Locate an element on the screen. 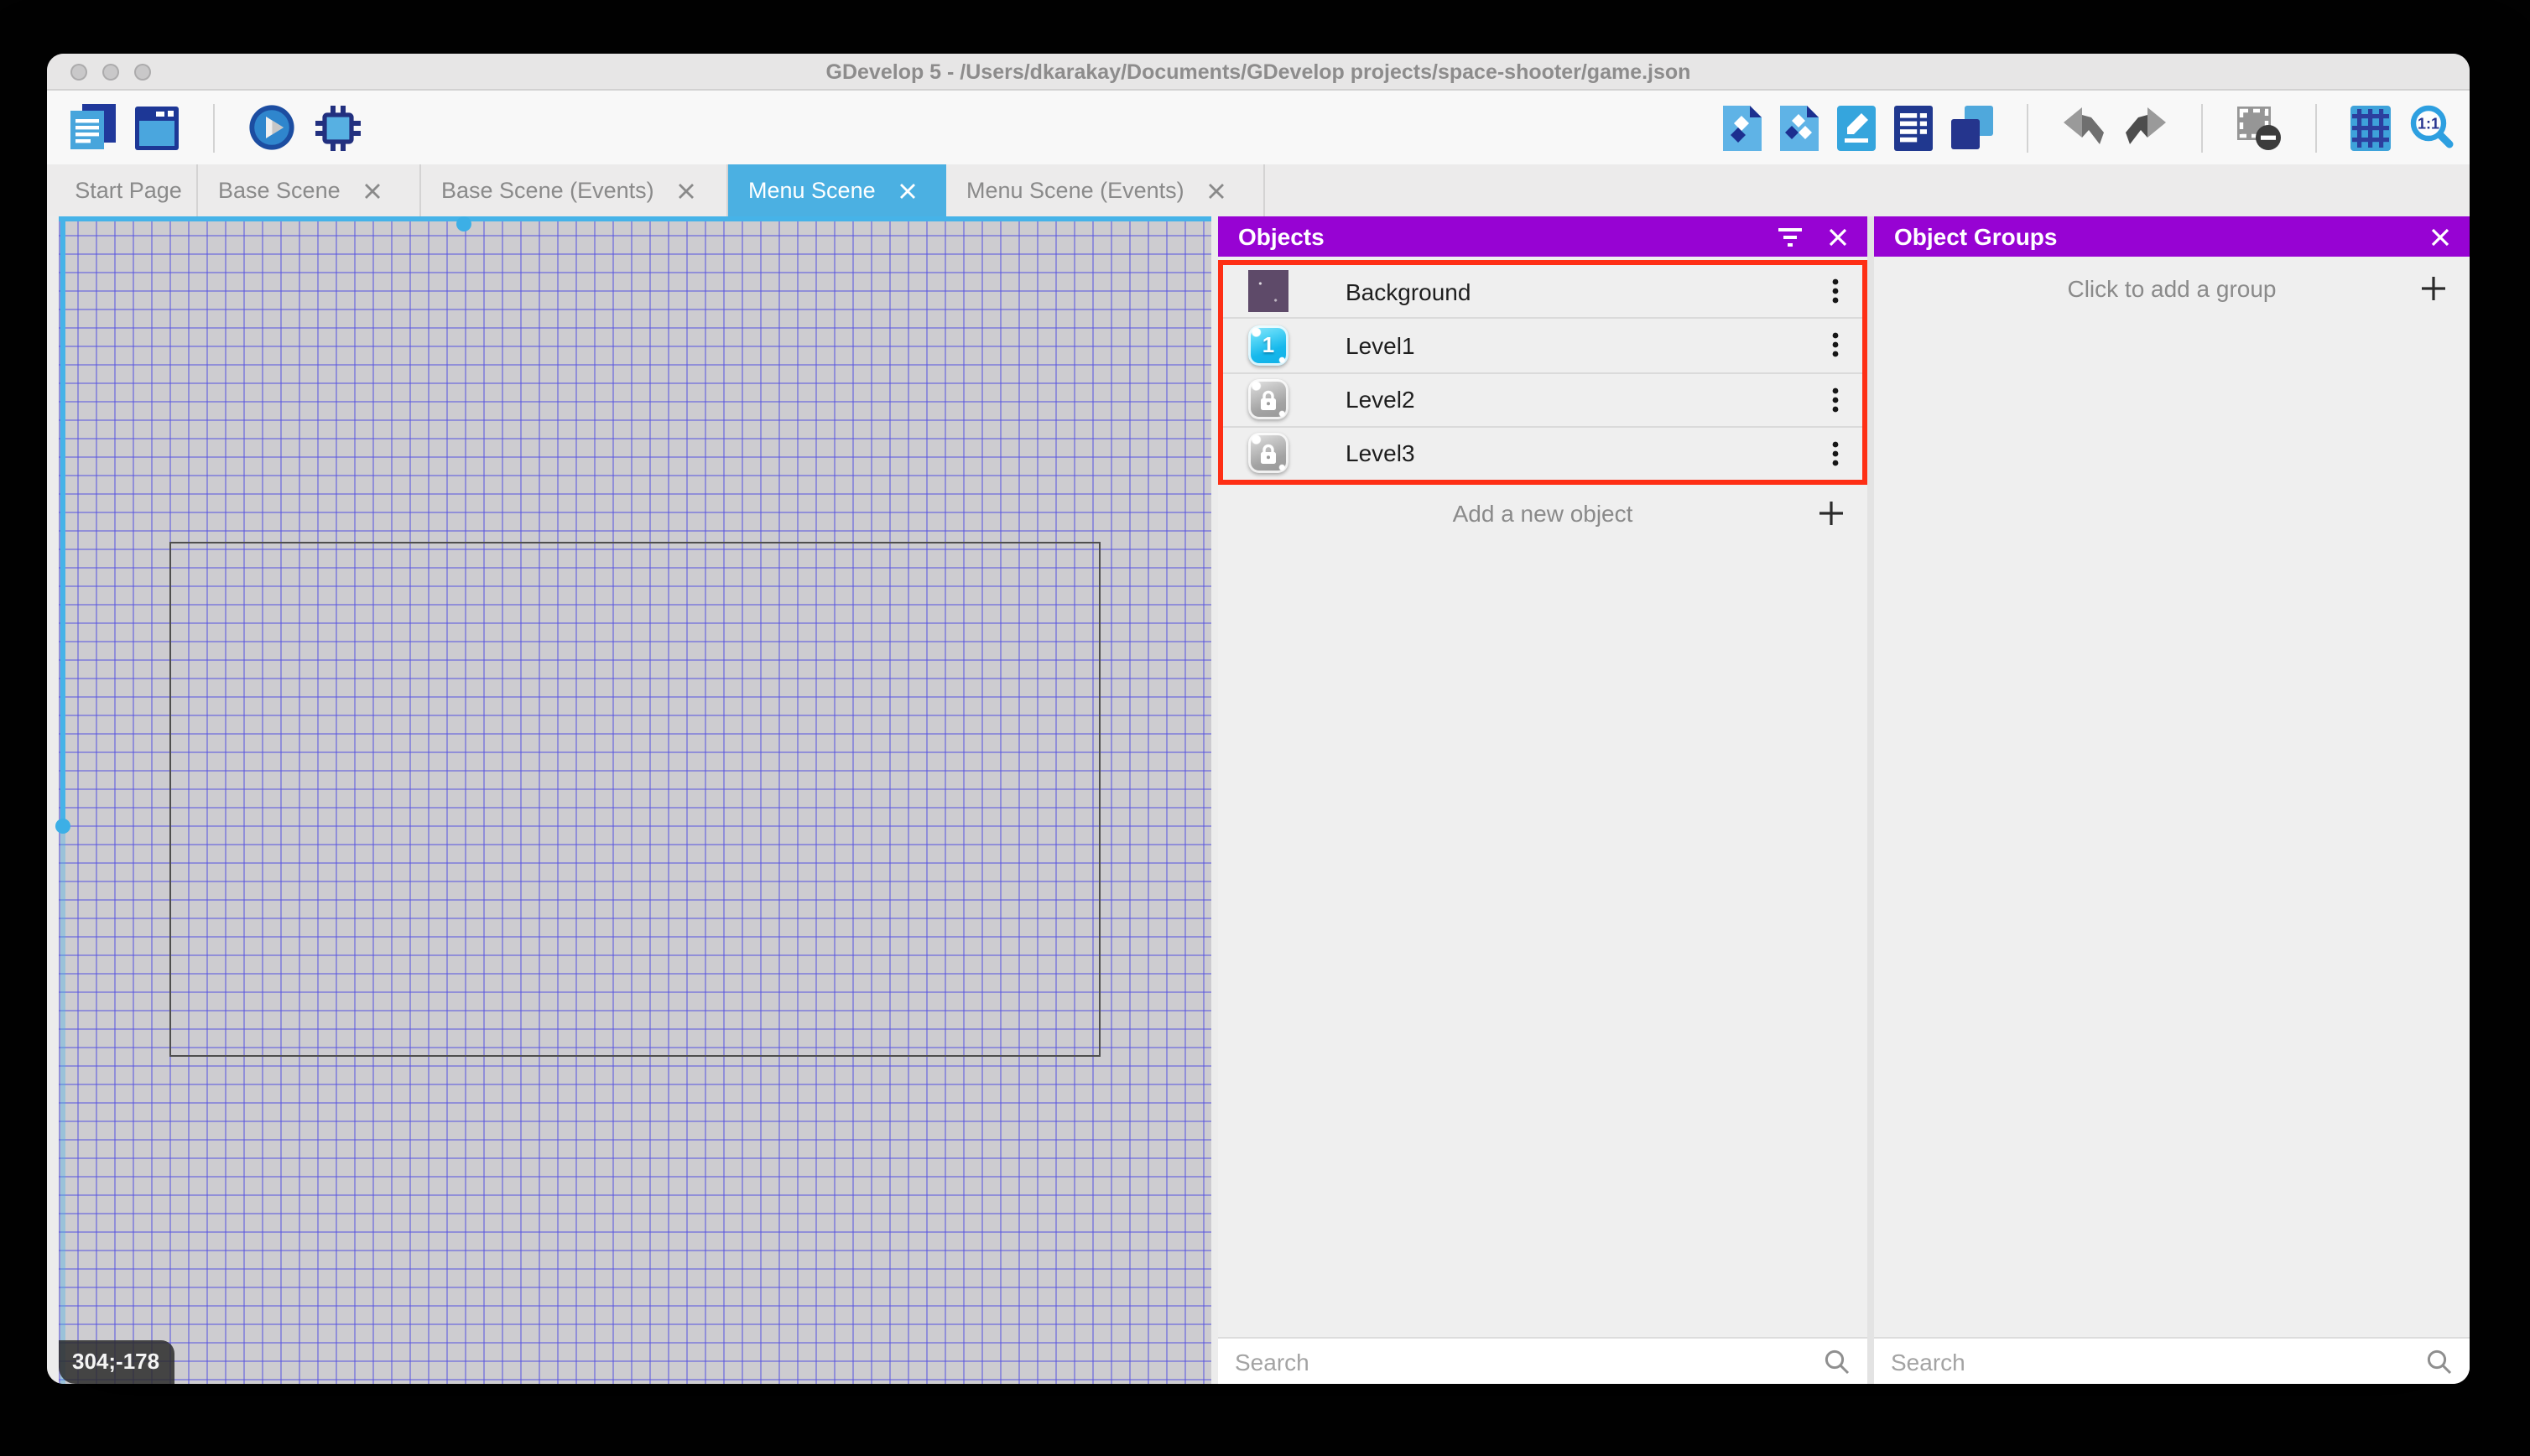 Image resolution: width=2530 pixels, height=1456 pixels. object-groups-panel-title: Object Groups is located at coordinates (1976, 236).